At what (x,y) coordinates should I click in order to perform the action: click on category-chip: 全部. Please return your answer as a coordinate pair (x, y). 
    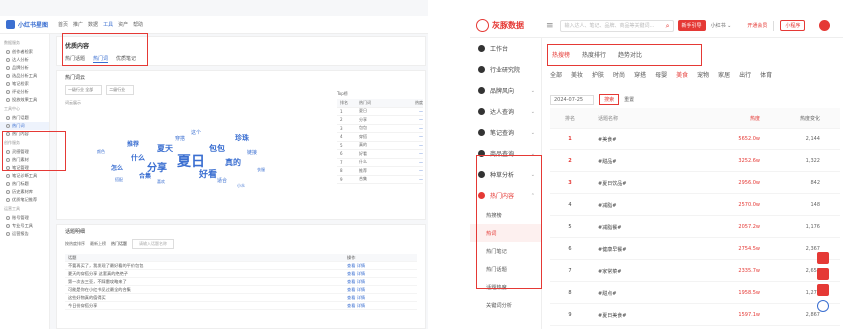
    Looking at the image, I should click on (556, 74).